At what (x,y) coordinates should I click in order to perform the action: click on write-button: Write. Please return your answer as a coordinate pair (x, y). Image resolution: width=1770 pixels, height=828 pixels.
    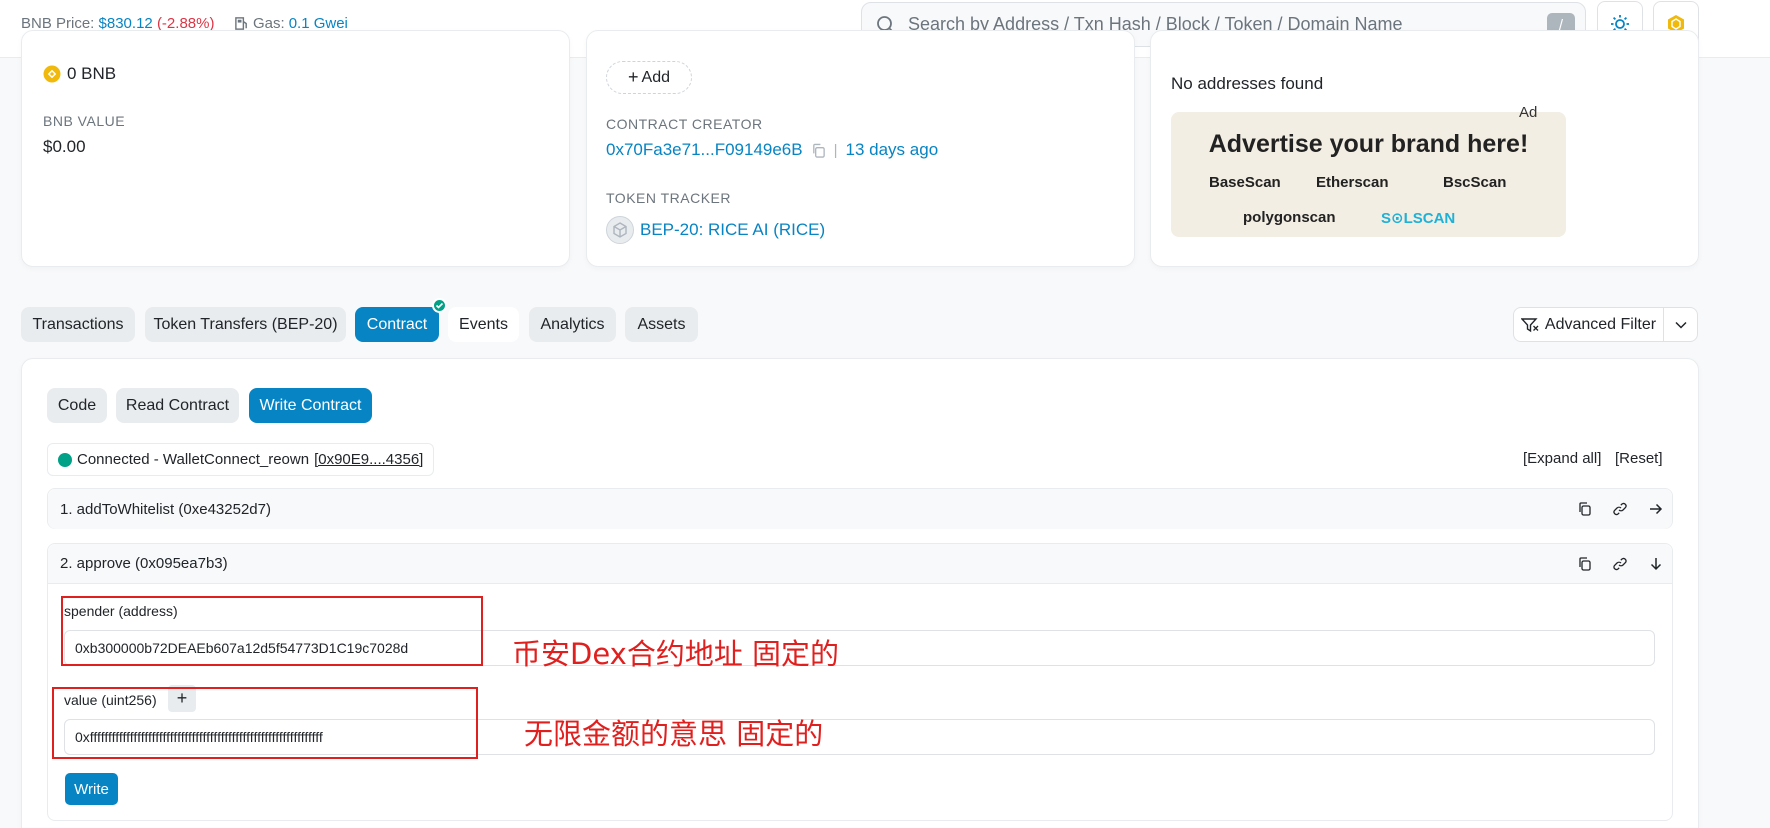
    Looking at the image, I should click on (91, 789).